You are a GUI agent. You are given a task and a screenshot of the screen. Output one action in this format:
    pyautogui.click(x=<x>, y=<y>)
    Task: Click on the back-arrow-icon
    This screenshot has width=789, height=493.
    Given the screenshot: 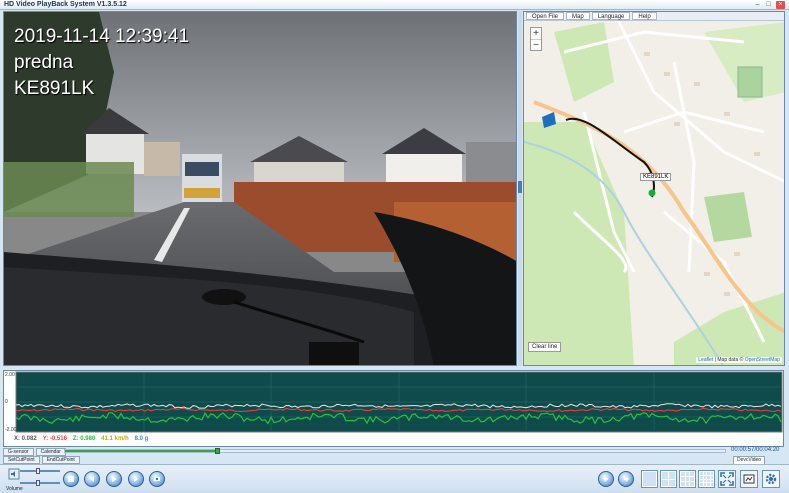 What is the action you would take?
    pyautogui.click(x=605, y=479)
    